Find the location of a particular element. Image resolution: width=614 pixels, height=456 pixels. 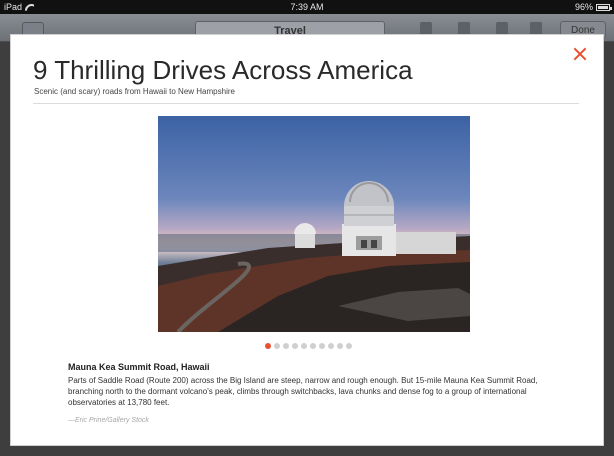

battery-icon is located at coordinates (604, 7).